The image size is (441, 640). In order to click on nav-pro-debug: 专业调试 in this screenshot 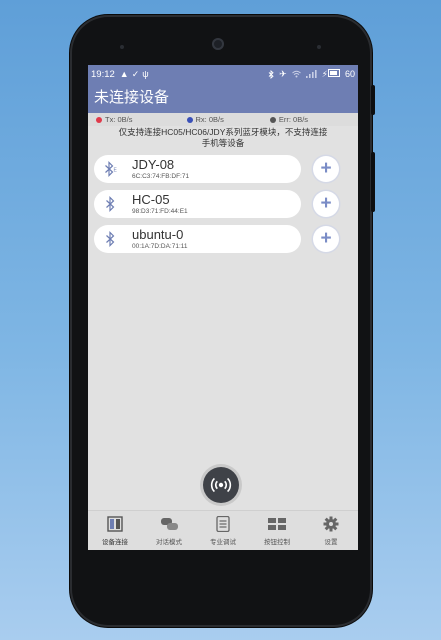, I will do `click(223, 530)`.